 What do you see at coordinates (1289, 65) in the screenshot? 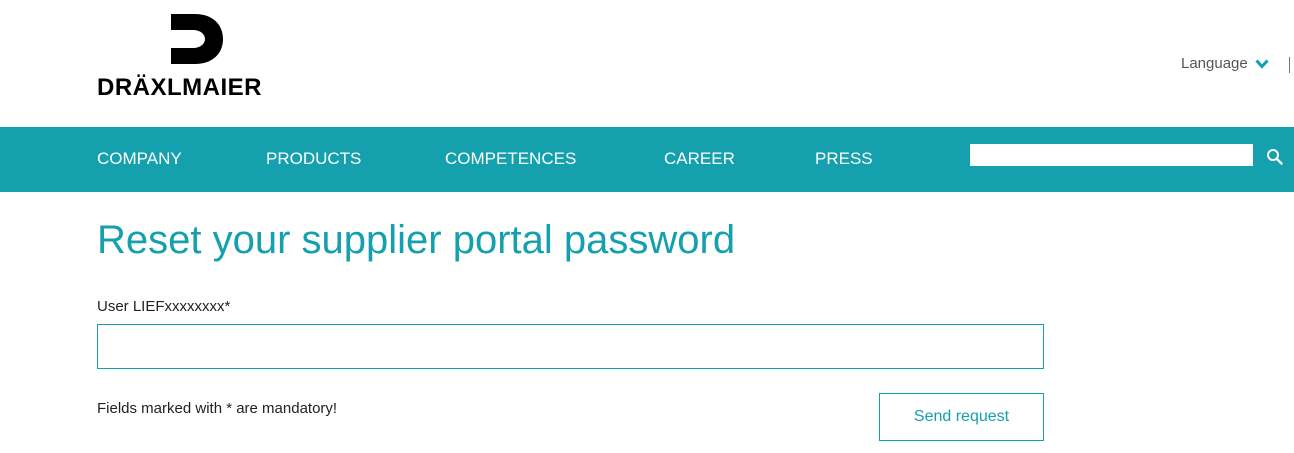
I see `header-divider` at bounding box center [1289, 65].